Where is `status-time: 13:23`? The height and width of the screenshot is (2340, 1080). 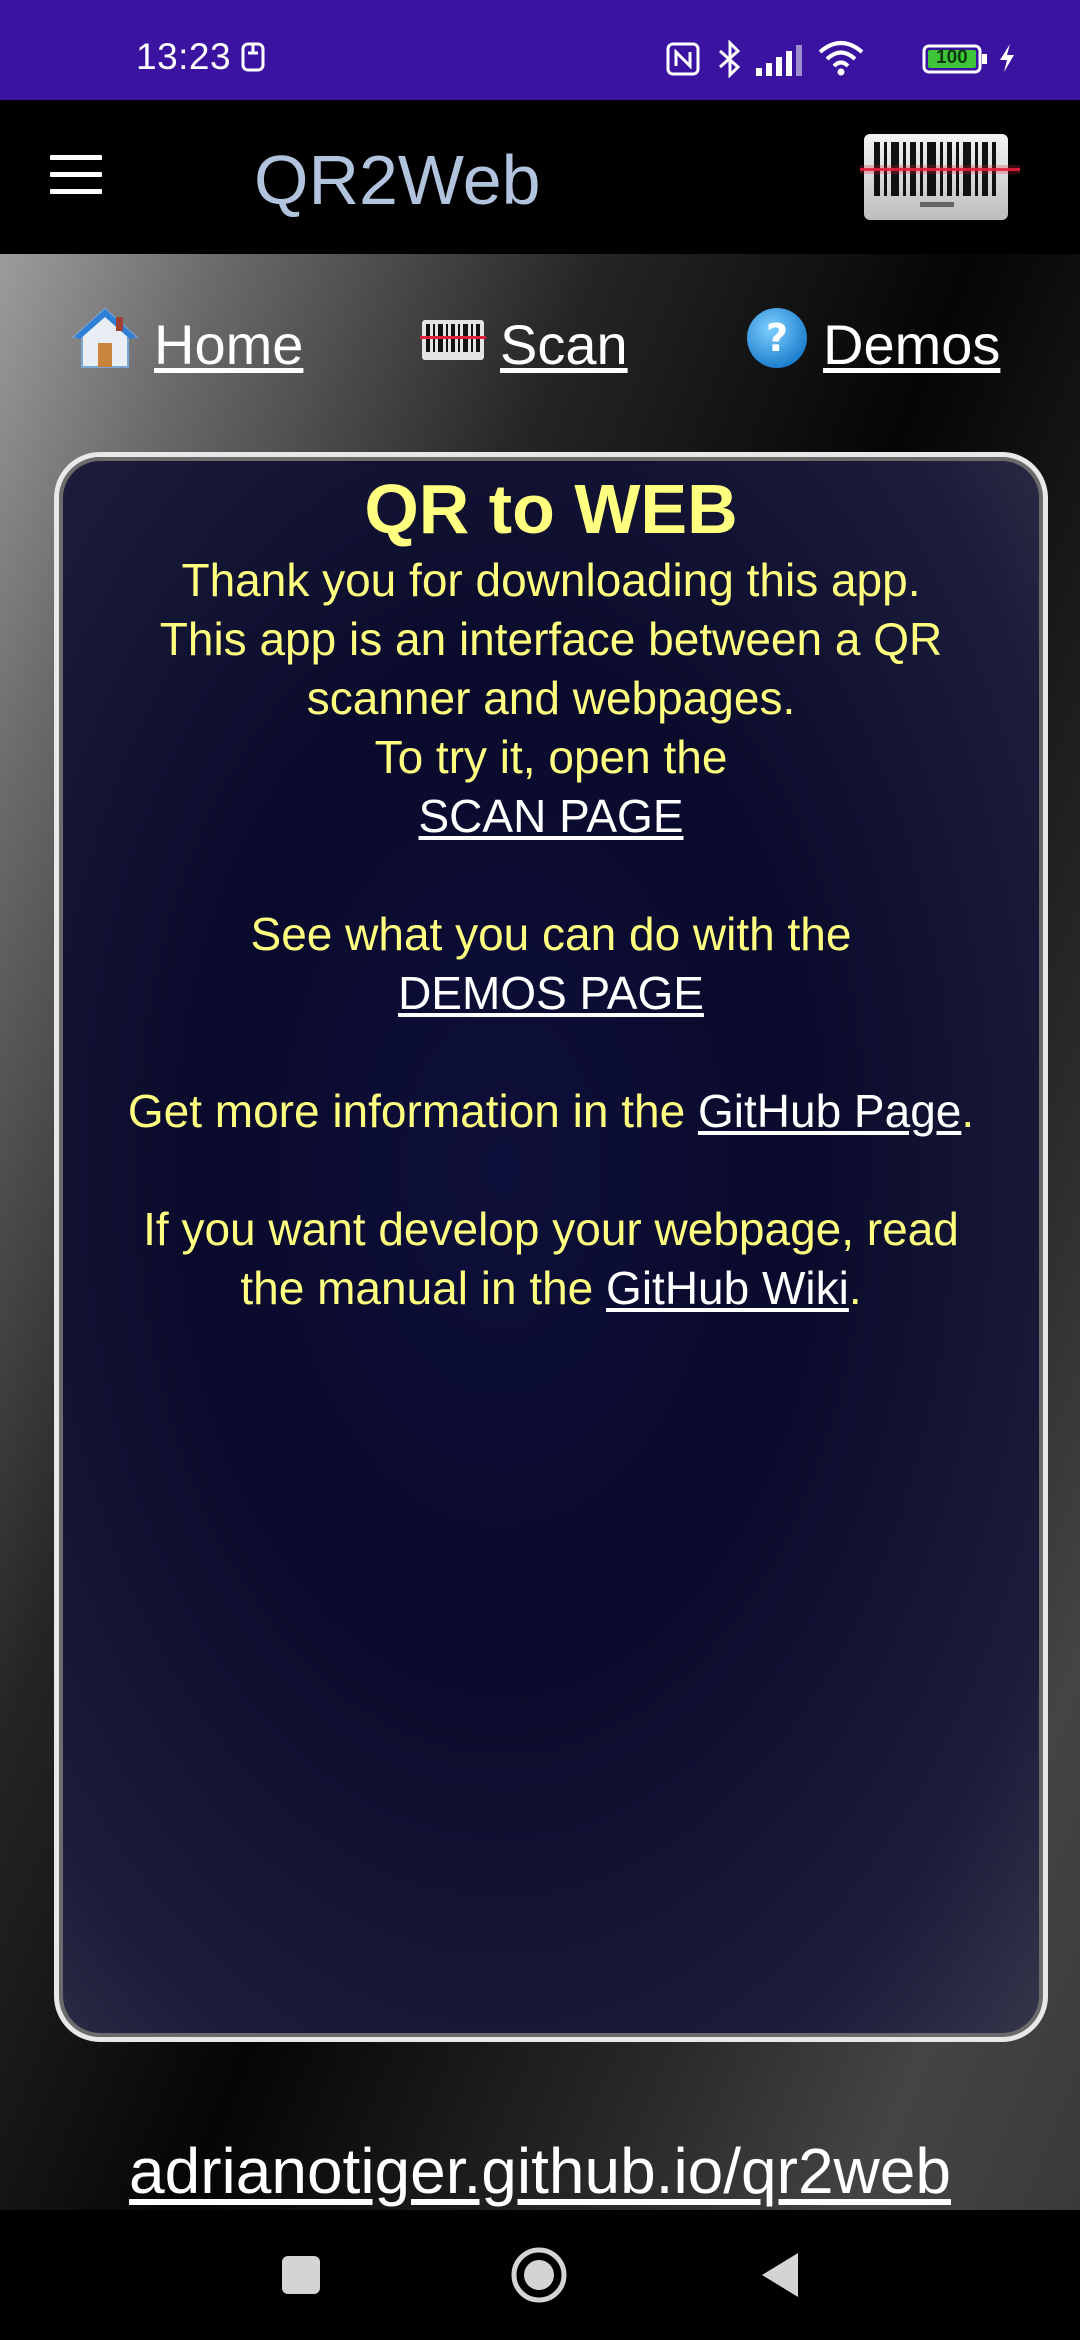 status-time: 13:23 is located at coordinates (184, 56).